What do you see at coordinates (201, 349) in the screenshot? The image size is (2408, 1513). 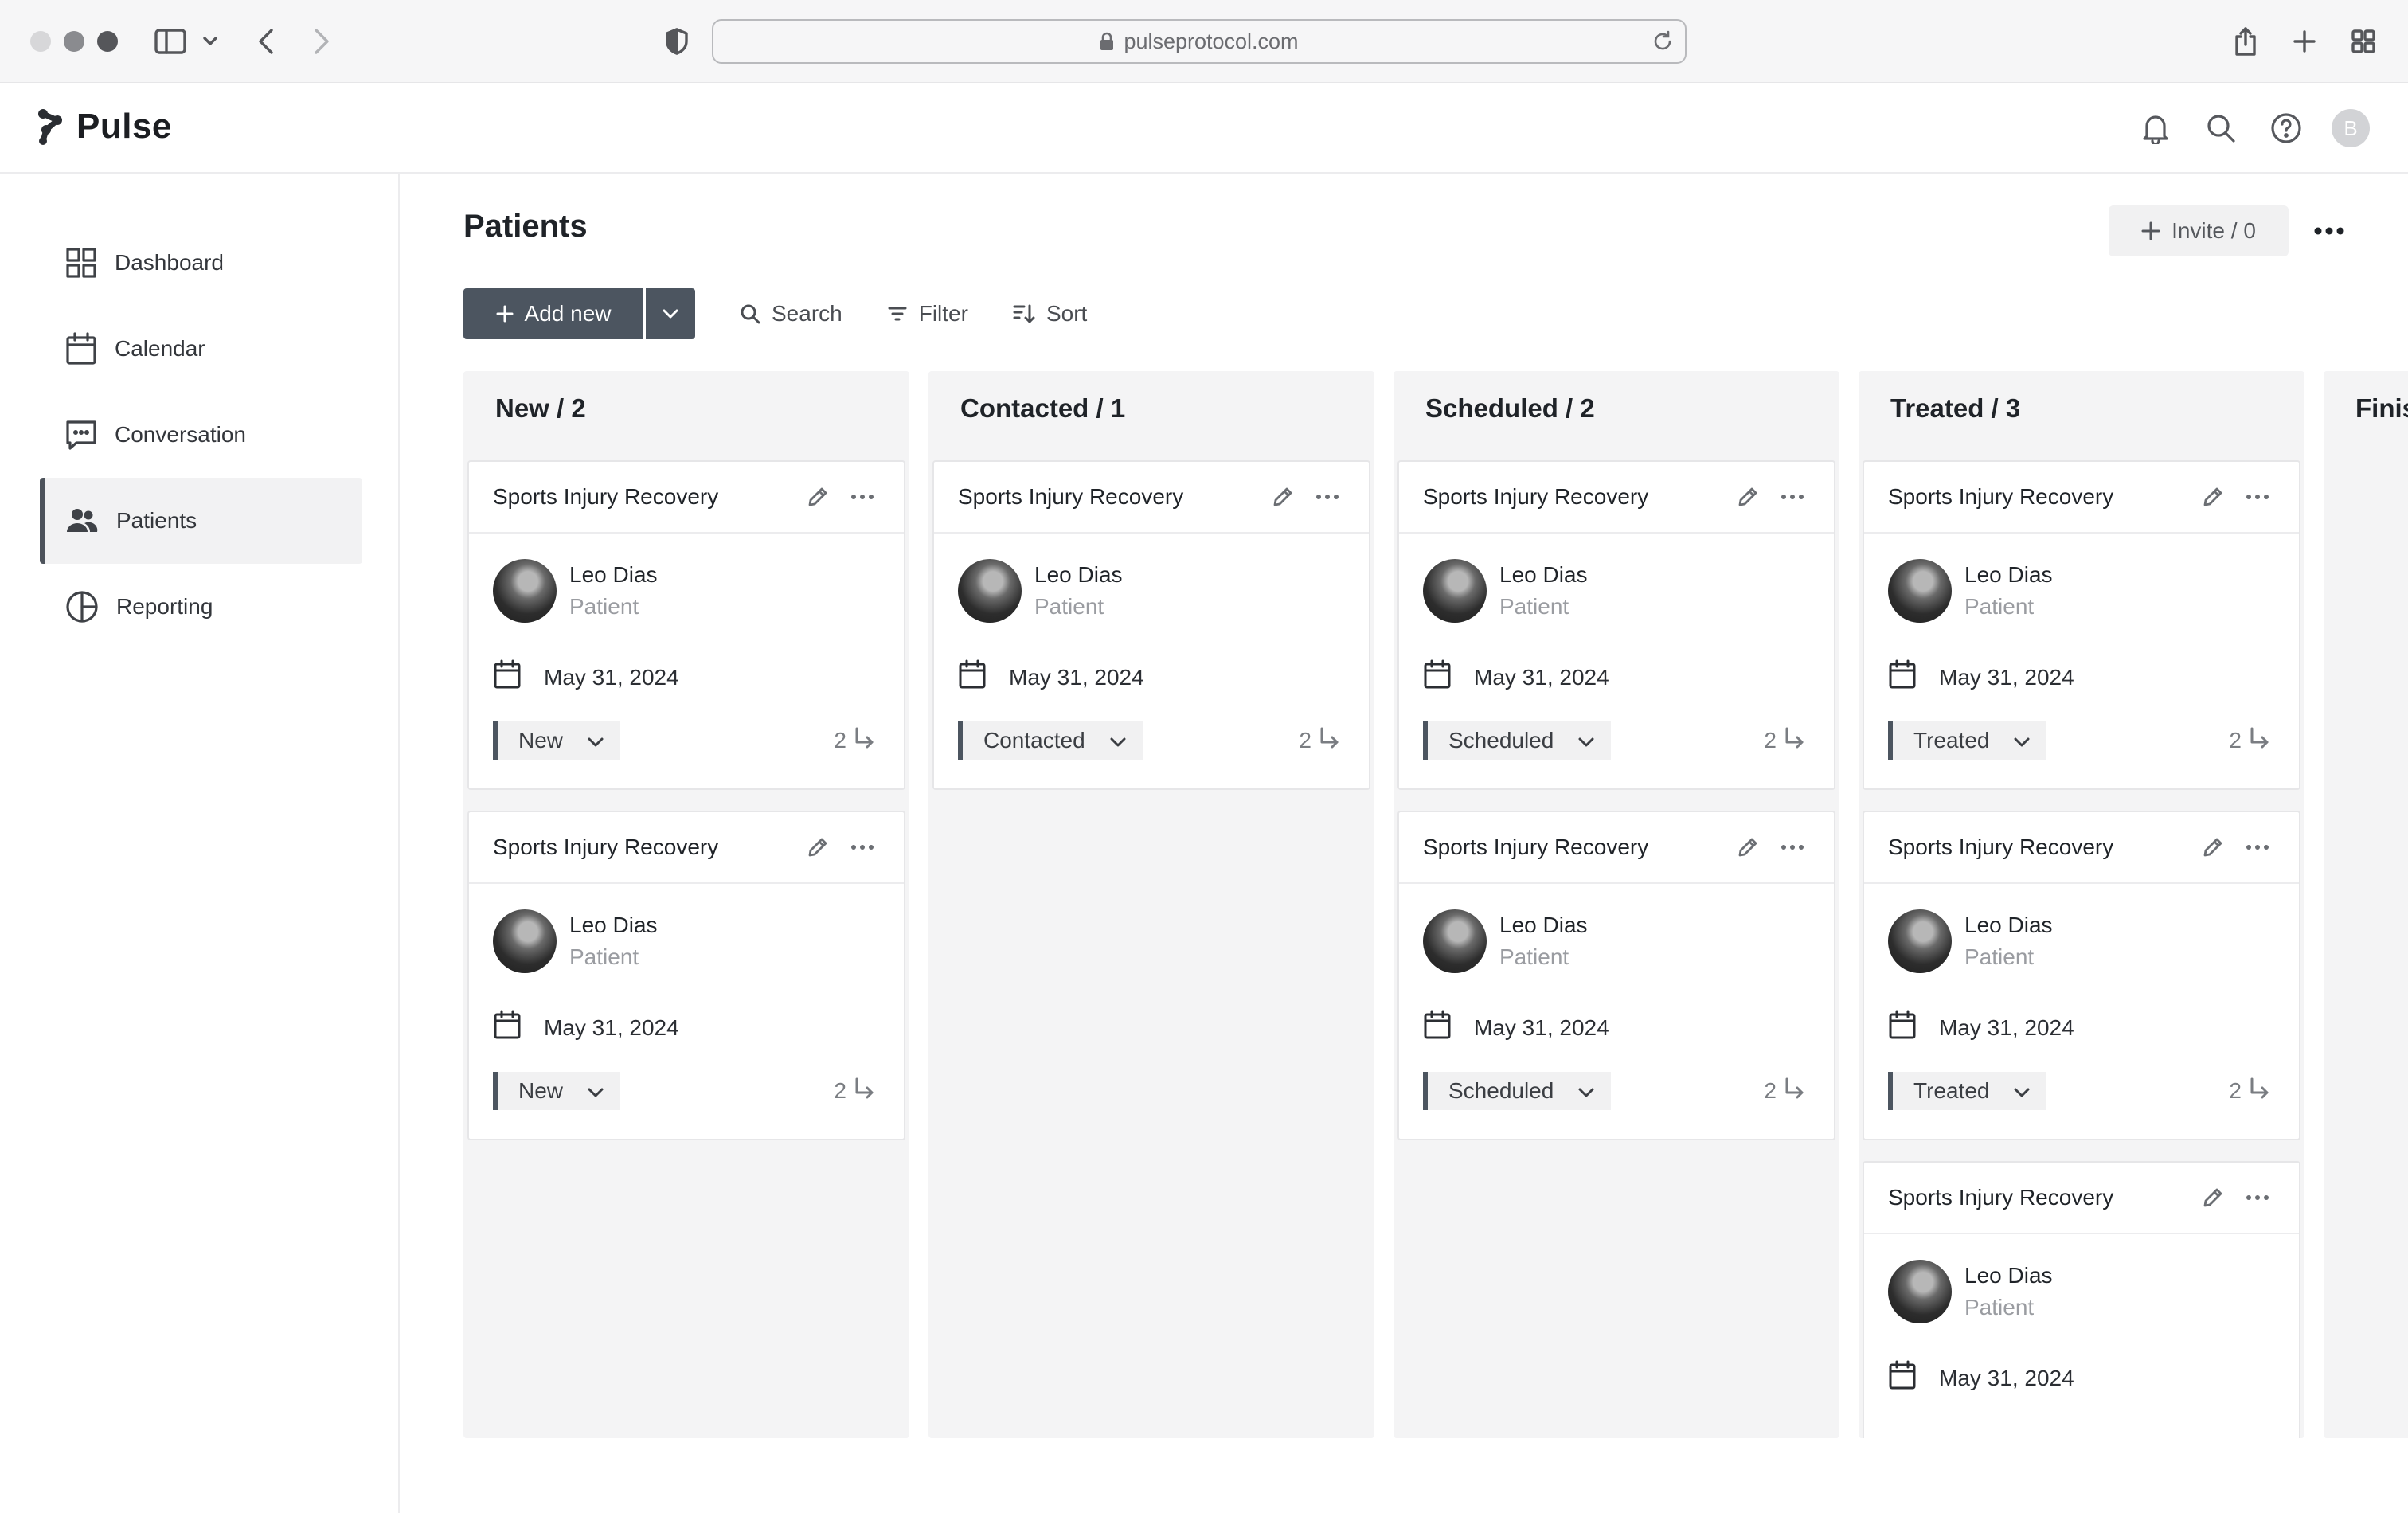 I see `sidebar-item-calendar: Calendar` at bounding box center [201, 349].